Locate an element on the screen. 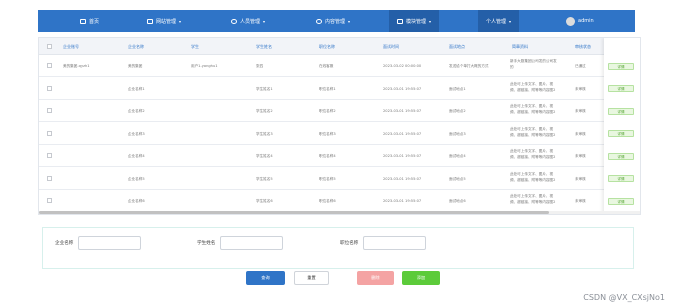  col-header-account: 企业账号 is located at coordinates (71, 46).